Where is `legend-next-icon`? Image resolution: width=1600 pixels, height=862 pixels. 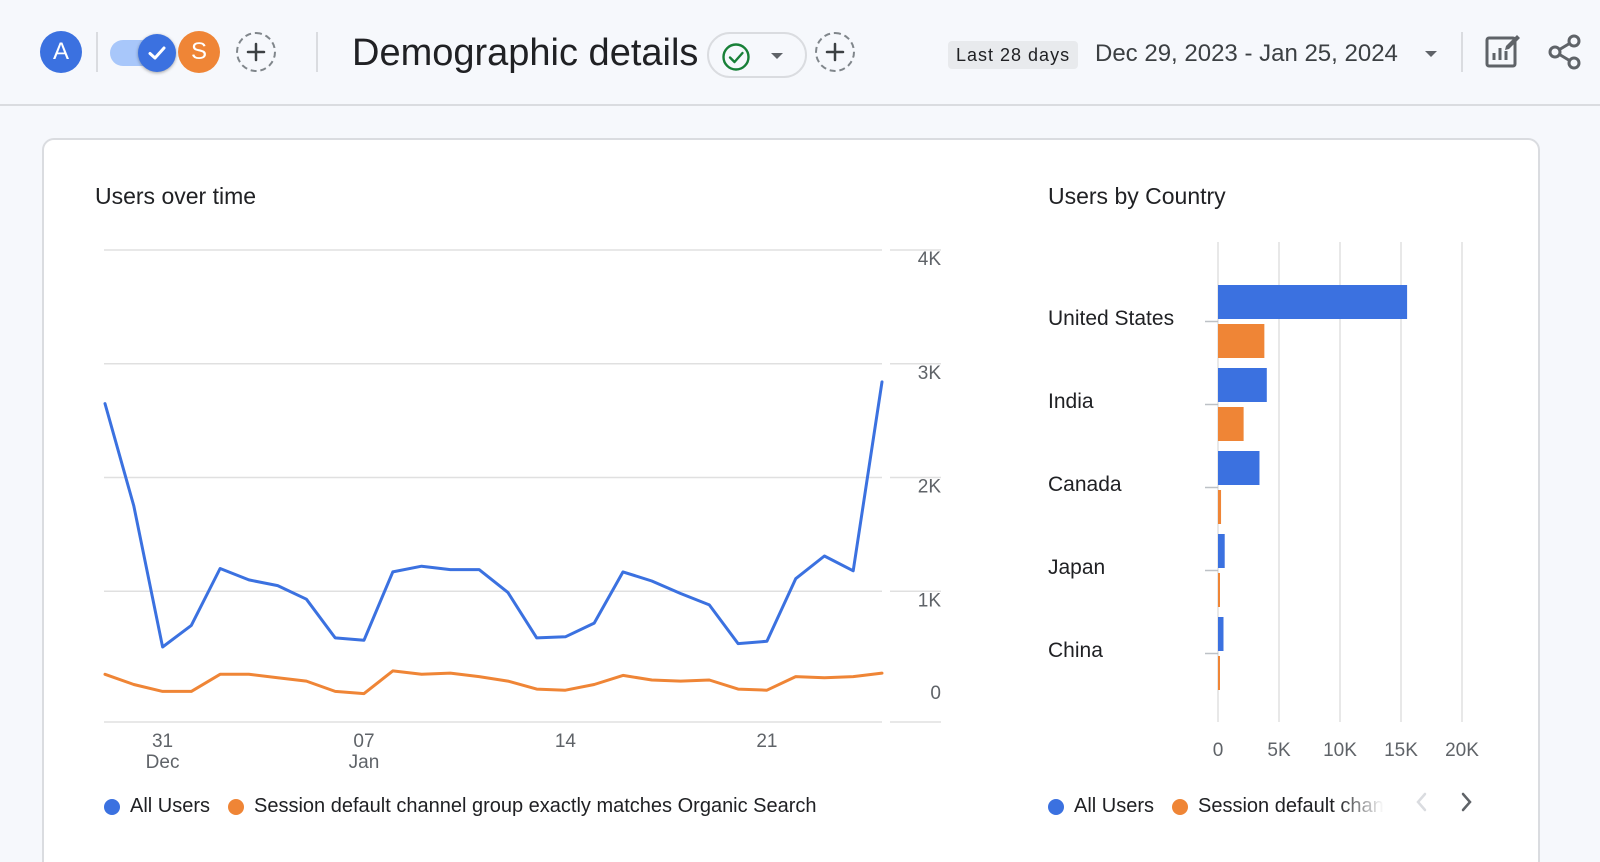
legend-next-icon is located at coordinates (1466, 802).